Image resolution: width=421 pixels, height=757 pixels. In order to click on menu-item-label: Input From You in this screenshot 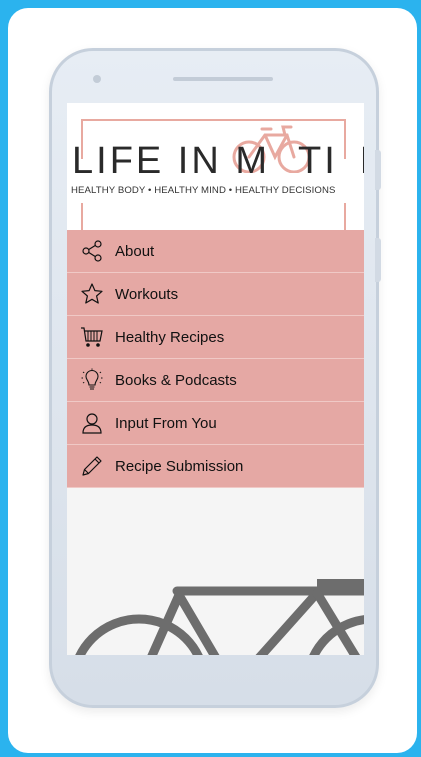, I will do `click(166, 423)`.